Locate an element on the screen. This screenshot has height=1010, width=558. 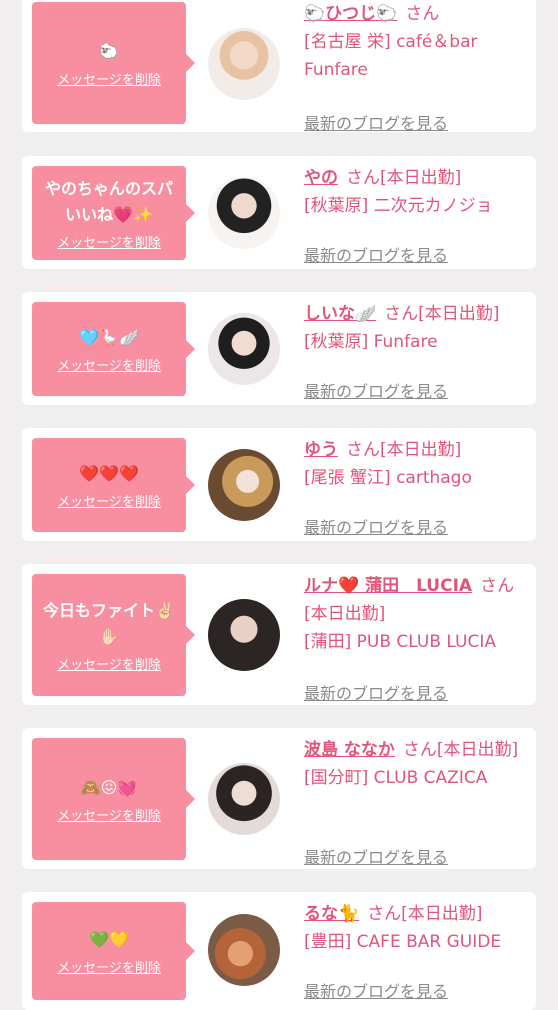
cast-name-link: ゆう is located at coordinates (321, 450).